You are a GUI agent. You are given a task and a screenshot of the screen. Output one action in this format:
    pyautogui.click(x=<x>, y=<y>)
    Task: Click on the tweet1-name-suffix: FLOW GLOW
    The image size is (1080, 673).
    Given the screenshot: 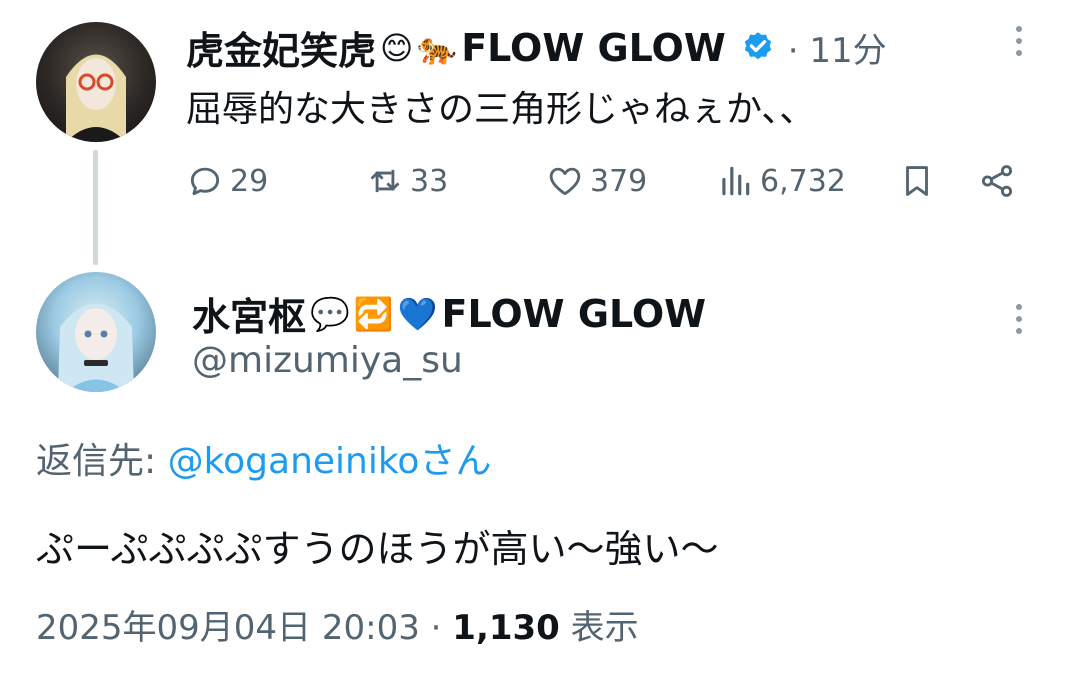 What is the action you would take?
    pyautogui.click(x=593, y=47)
    